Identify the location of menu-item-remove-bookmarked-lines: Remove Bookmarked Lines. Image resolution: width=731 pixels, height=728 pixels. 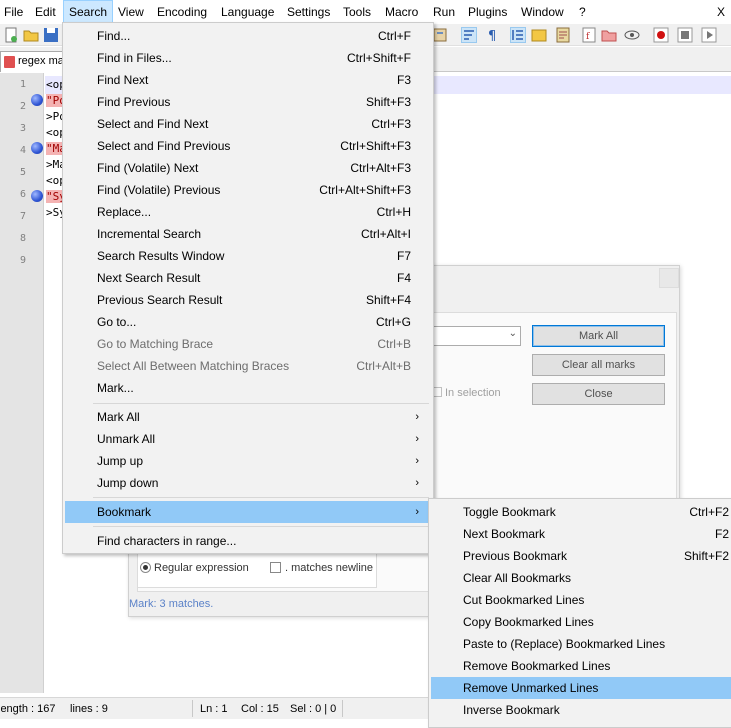
(581, 666).